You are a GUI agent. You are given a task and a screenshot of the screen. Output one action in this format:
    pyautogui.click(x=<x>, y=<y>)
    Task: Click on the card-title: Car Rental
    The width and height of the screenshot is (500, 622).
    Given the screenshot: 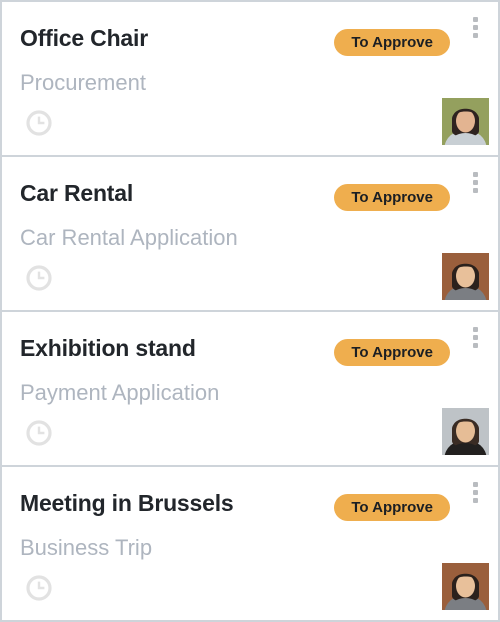 What is the action you would take?
    pyautogui.click(x=77, y=193)
    